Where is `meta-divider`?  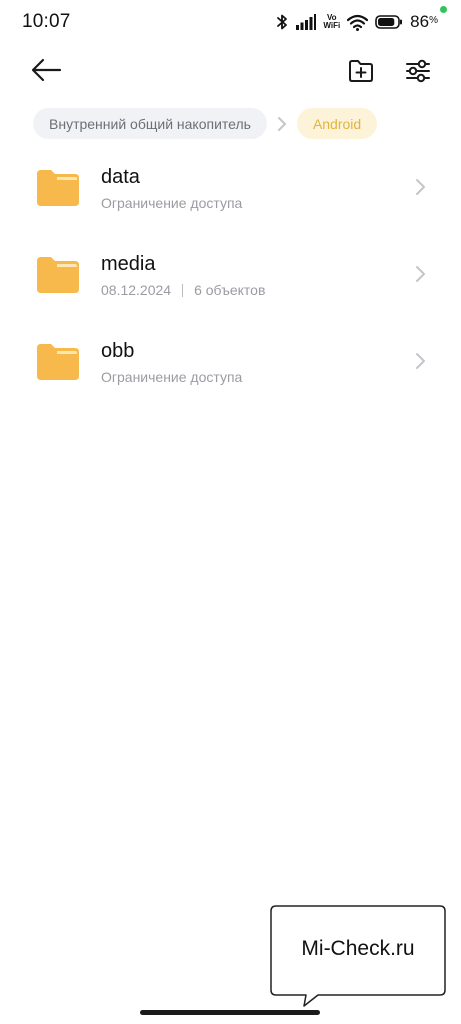 meta-divider is located at coordinates (183, 290).